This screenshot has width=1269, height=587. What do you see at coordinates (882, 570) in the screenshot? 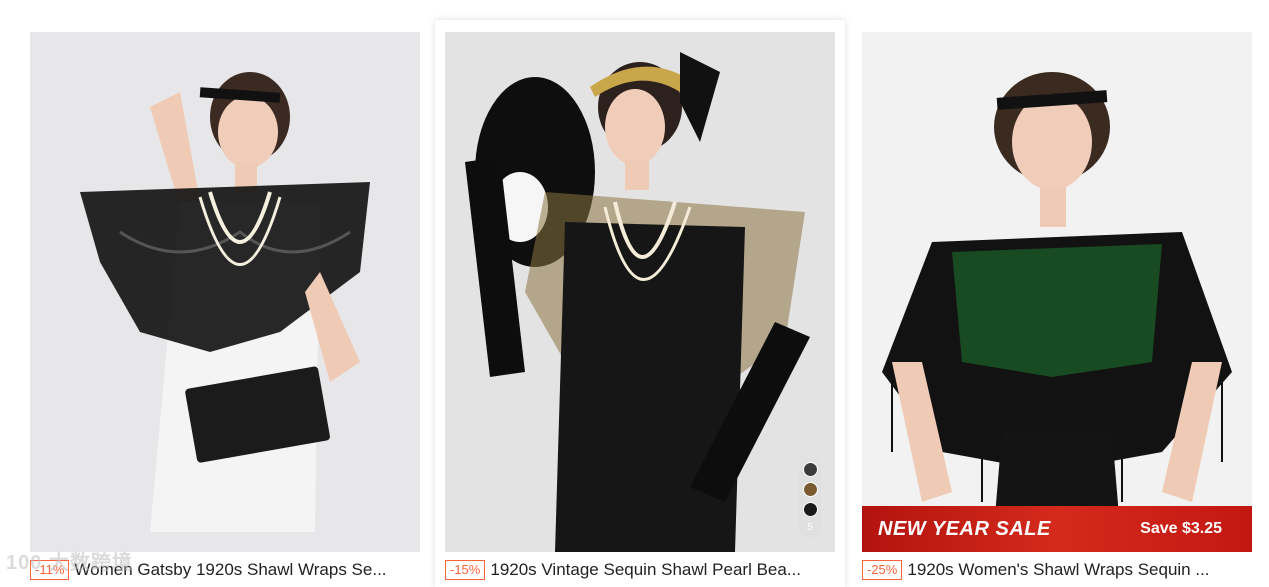
I see `discount-badge: -25%` at bounding box center [882, 570].